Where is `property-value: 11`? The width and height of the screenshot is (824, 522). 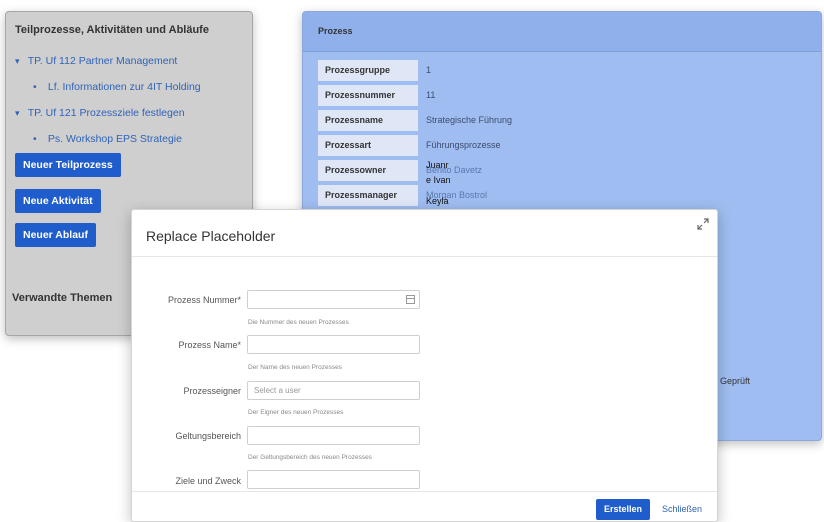
property-value: 11 is located at coordinates (431, 95).